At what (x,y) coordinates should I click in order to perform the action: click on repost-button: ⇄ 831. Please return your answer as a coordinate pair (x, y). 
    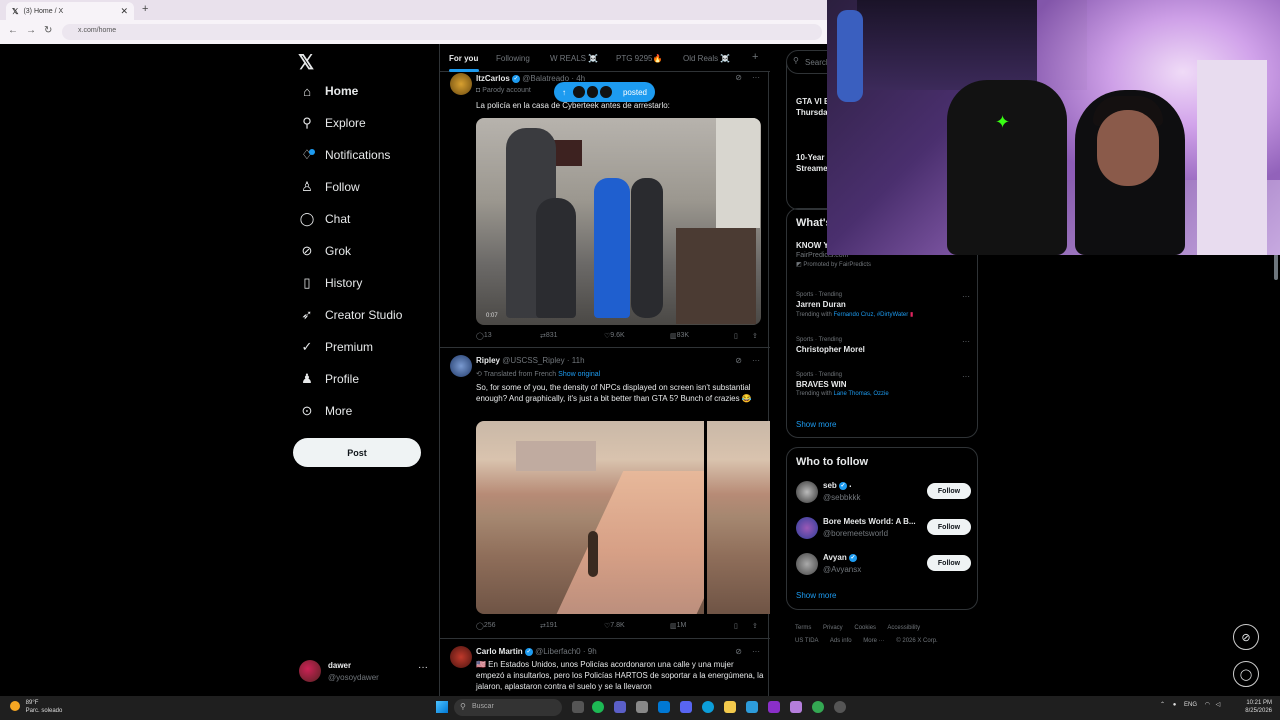
    Looking at the image, I should click on (549, 336).